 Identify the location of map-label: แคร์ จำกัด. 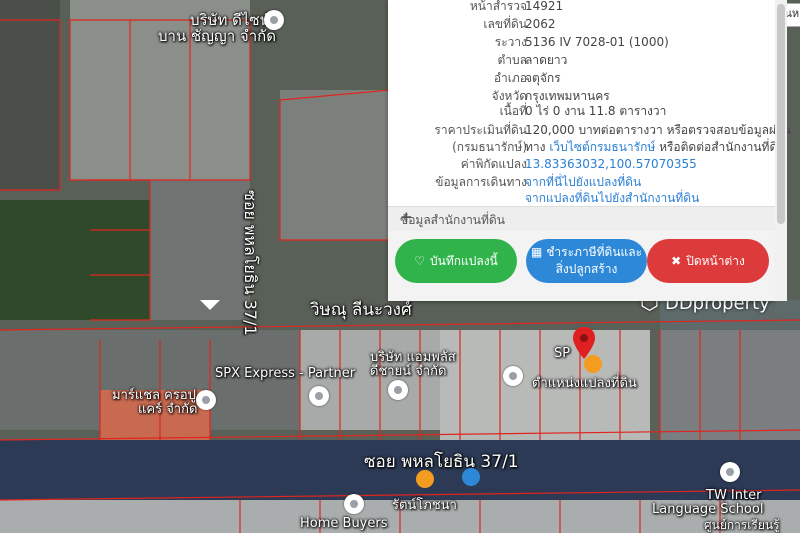
(168, 409).